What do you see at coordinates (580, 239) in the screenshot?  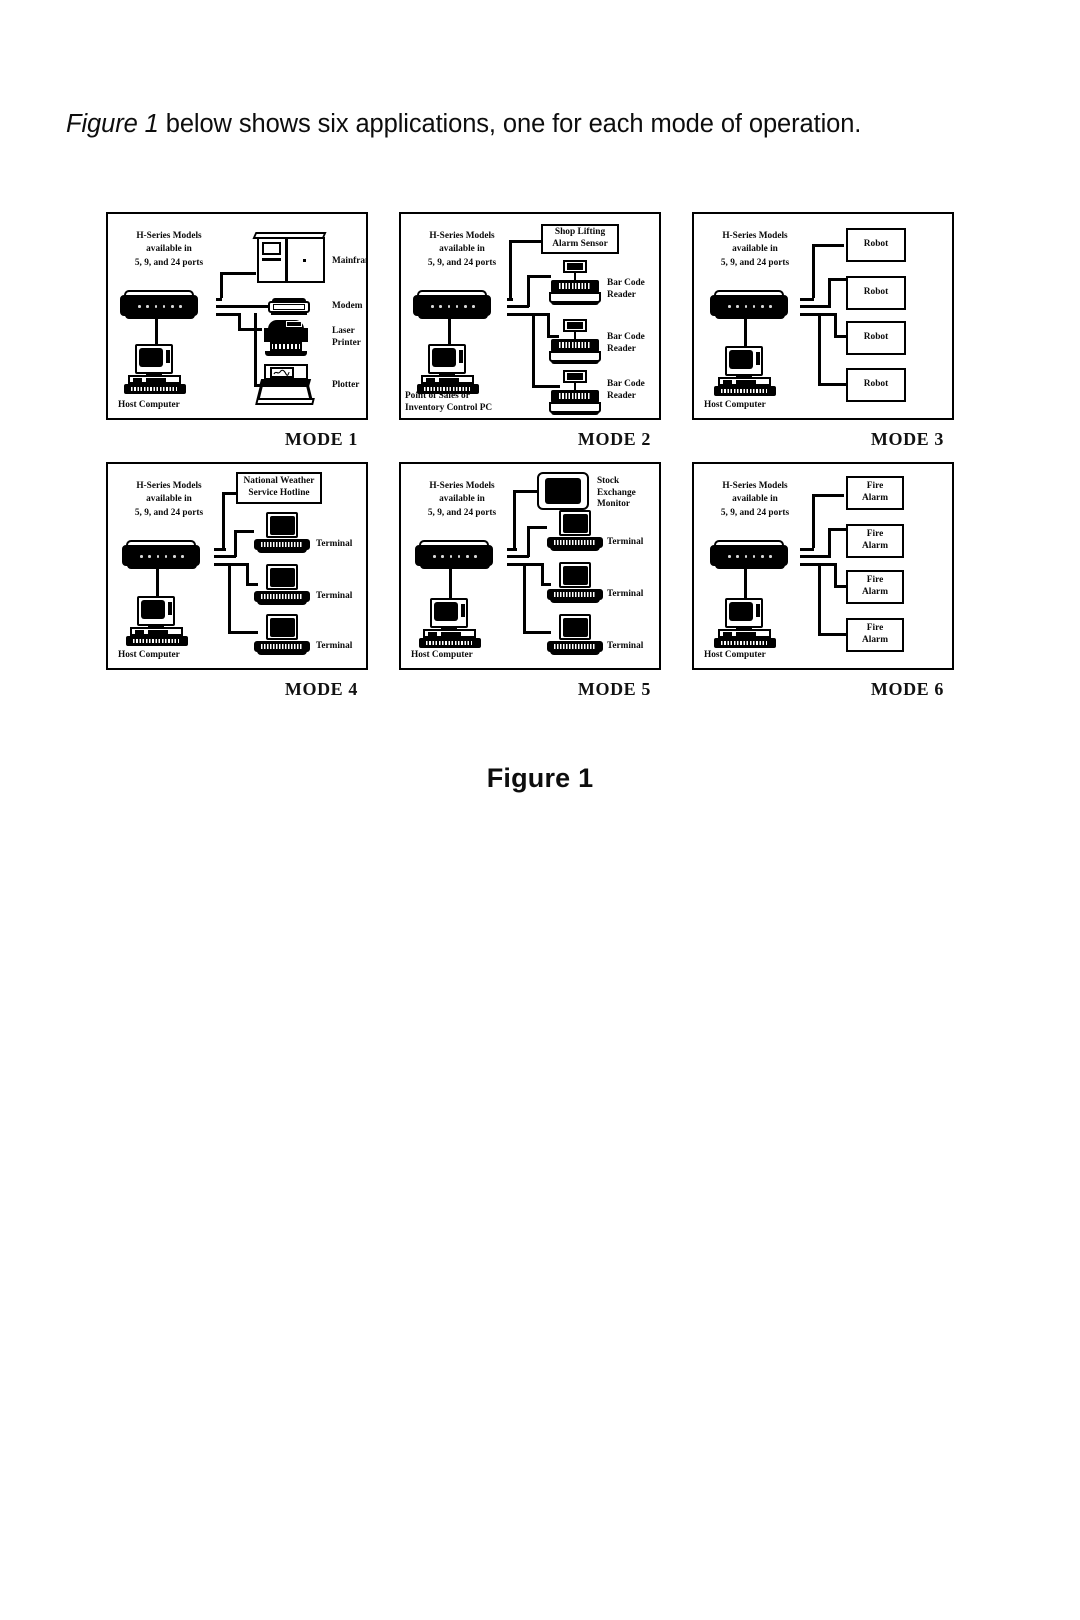 I see `shop-lifting-alarm-sensor-box: Shop Lifting Alarm Sensor` at bounding box center [580, 239].